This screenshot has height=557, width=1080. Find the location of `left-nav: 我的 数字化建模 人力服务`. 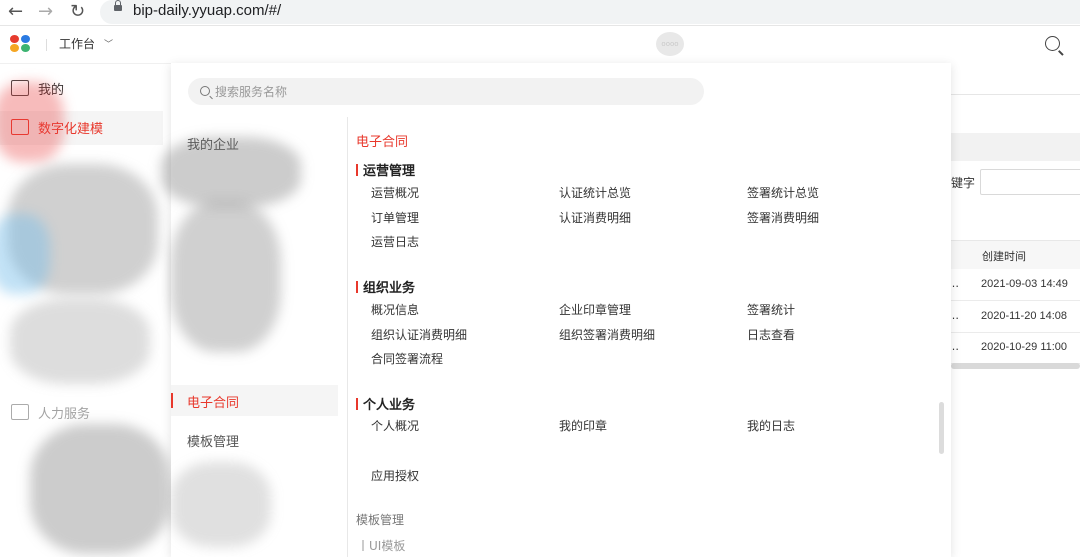

left-nav: 我的 数字化建模 人力服务 is located at coordinates (85, 310).